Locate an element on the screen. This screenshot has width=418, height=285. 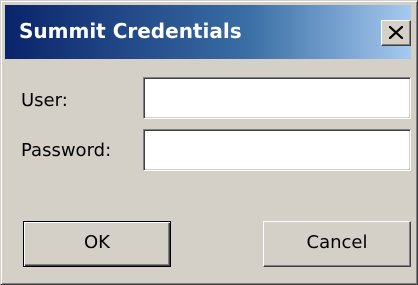
user-label: User: is located at coordinates (44, 100).